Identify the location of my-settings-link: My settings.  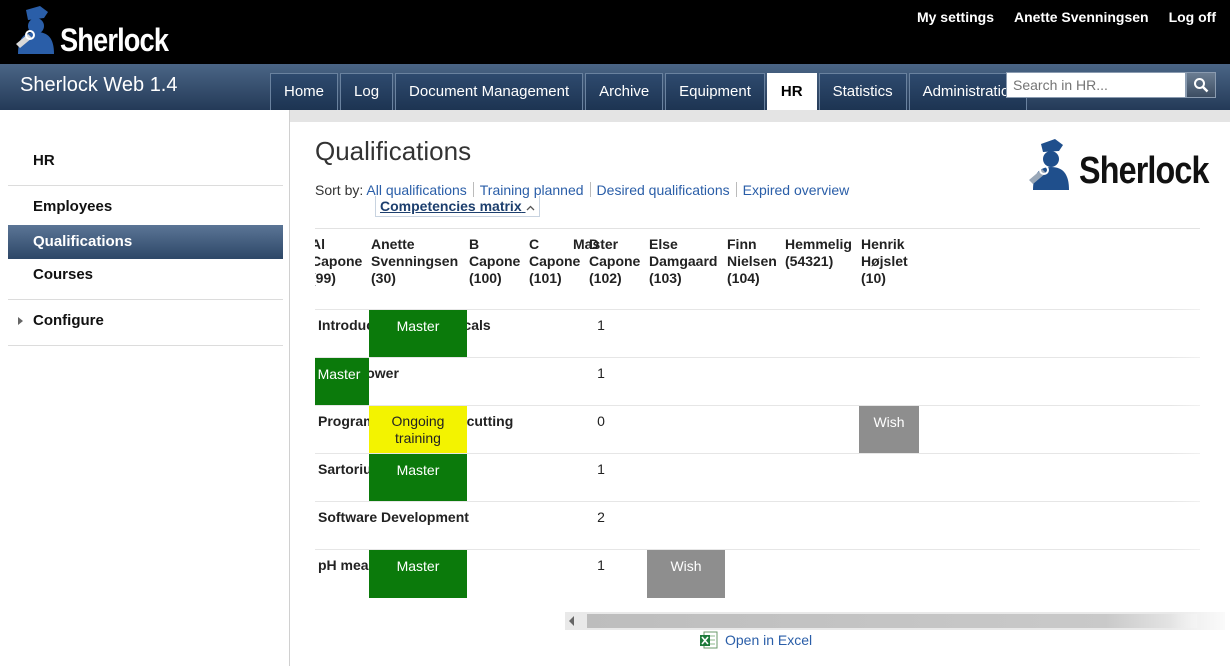
(955, 17).